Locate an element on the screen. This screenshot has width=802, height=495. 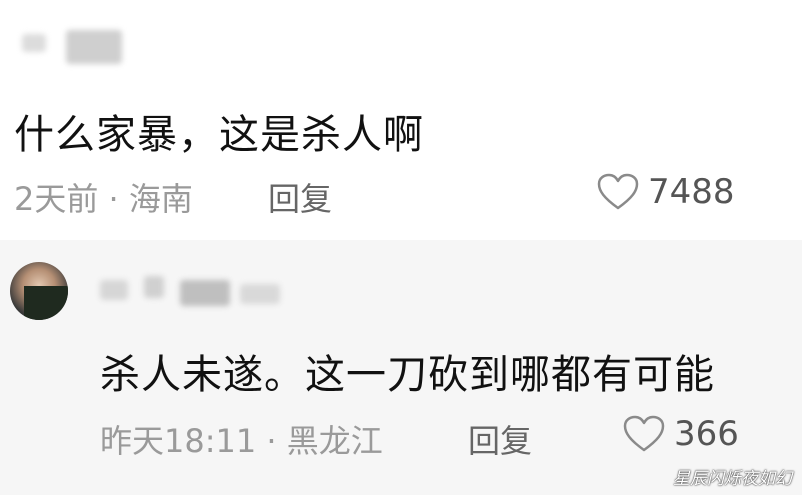
like-button: 366 is located at coordinates (680, 434).